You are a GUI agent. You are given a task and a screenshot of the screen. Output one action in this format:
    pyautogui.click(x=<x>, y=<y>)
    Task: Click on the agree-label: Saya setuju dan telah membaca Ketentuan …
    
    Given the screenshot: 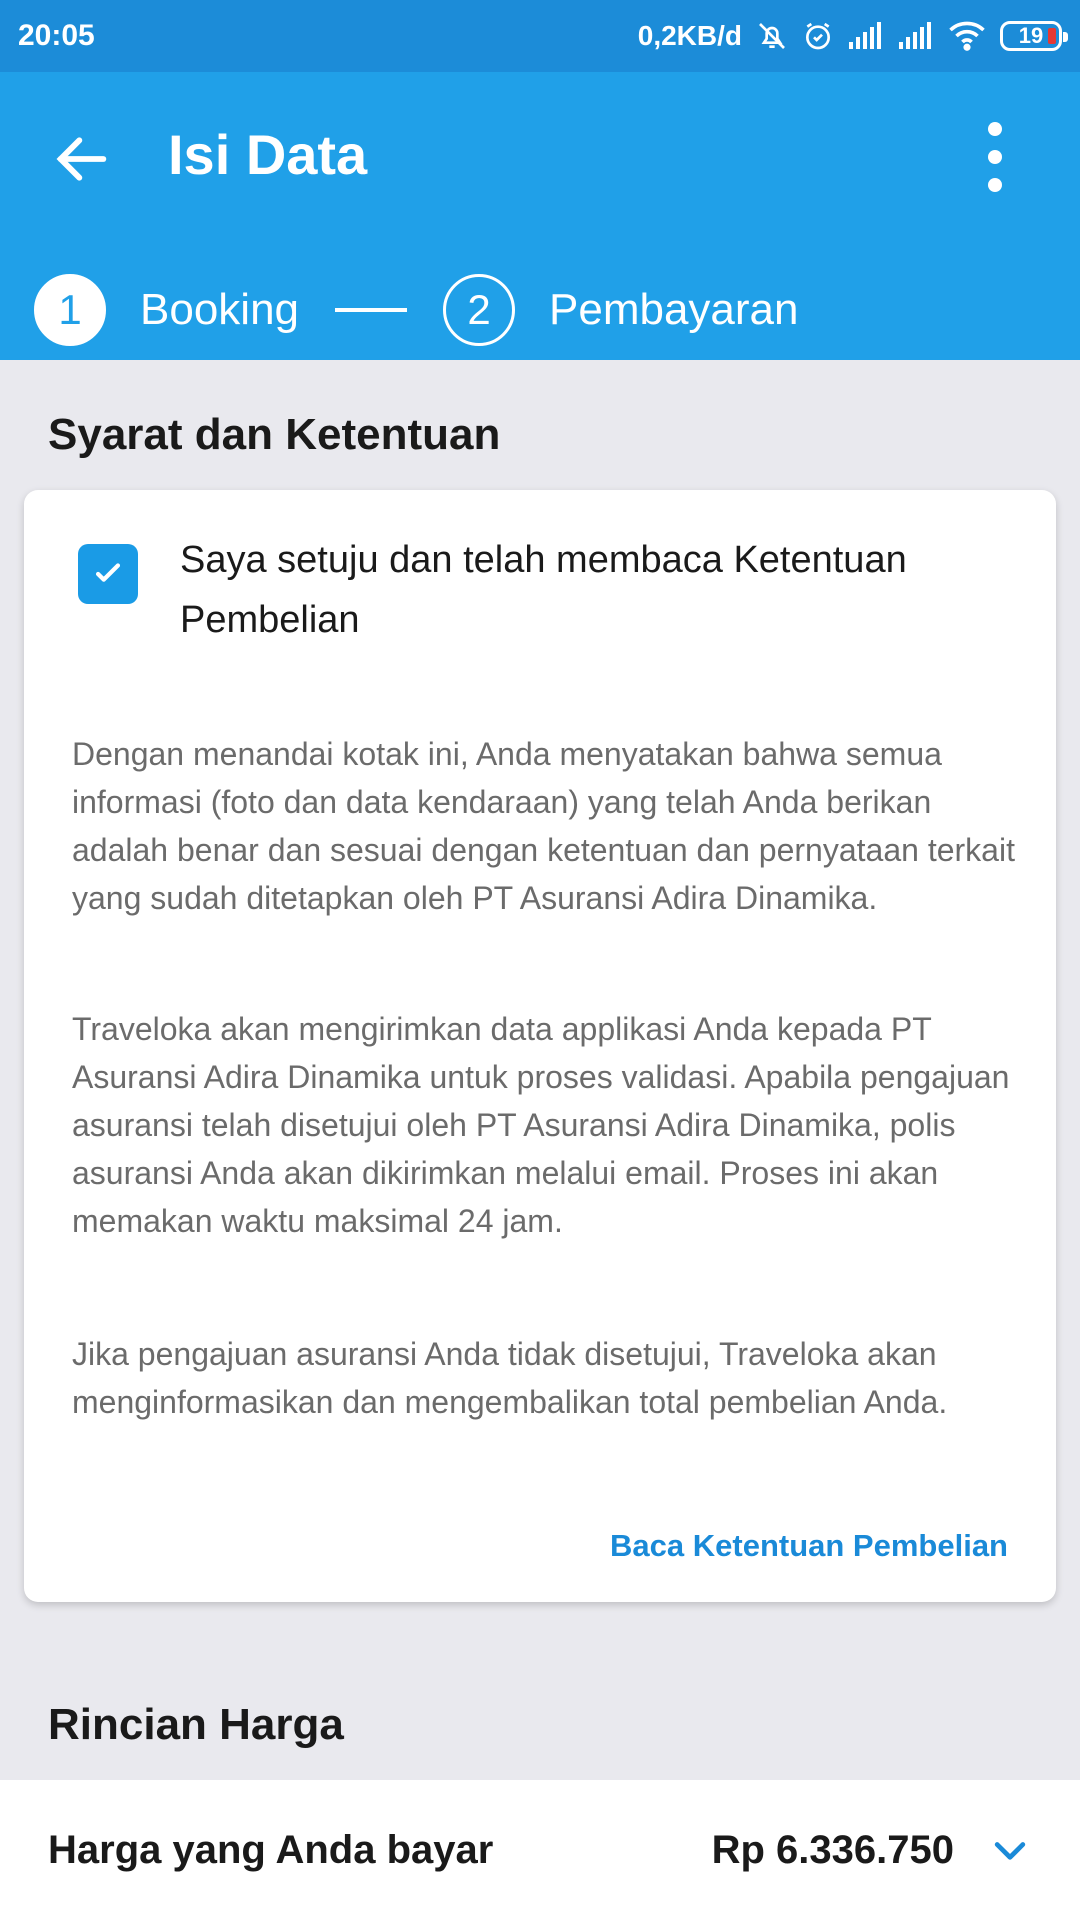 What is the action you would take?
    pyautogui.click(x=590, y=590)
    